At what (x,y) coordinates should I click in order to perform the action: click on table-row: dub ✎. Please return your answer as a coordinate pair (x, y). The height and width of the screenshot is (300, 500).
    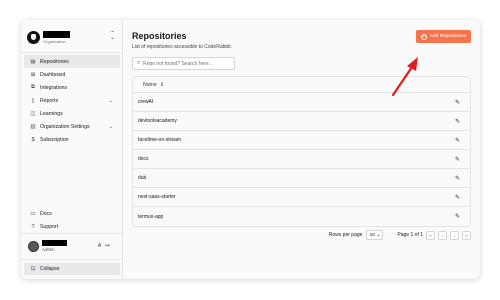
    Looking at the image, I should click on (301, 178).